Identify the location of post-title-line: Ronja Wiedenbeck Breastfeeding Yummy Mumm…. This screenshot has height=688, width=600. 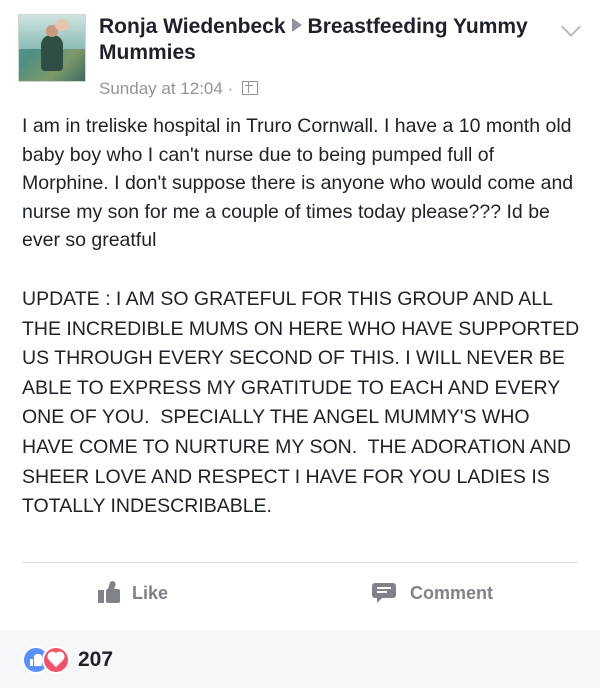
(319, 40).